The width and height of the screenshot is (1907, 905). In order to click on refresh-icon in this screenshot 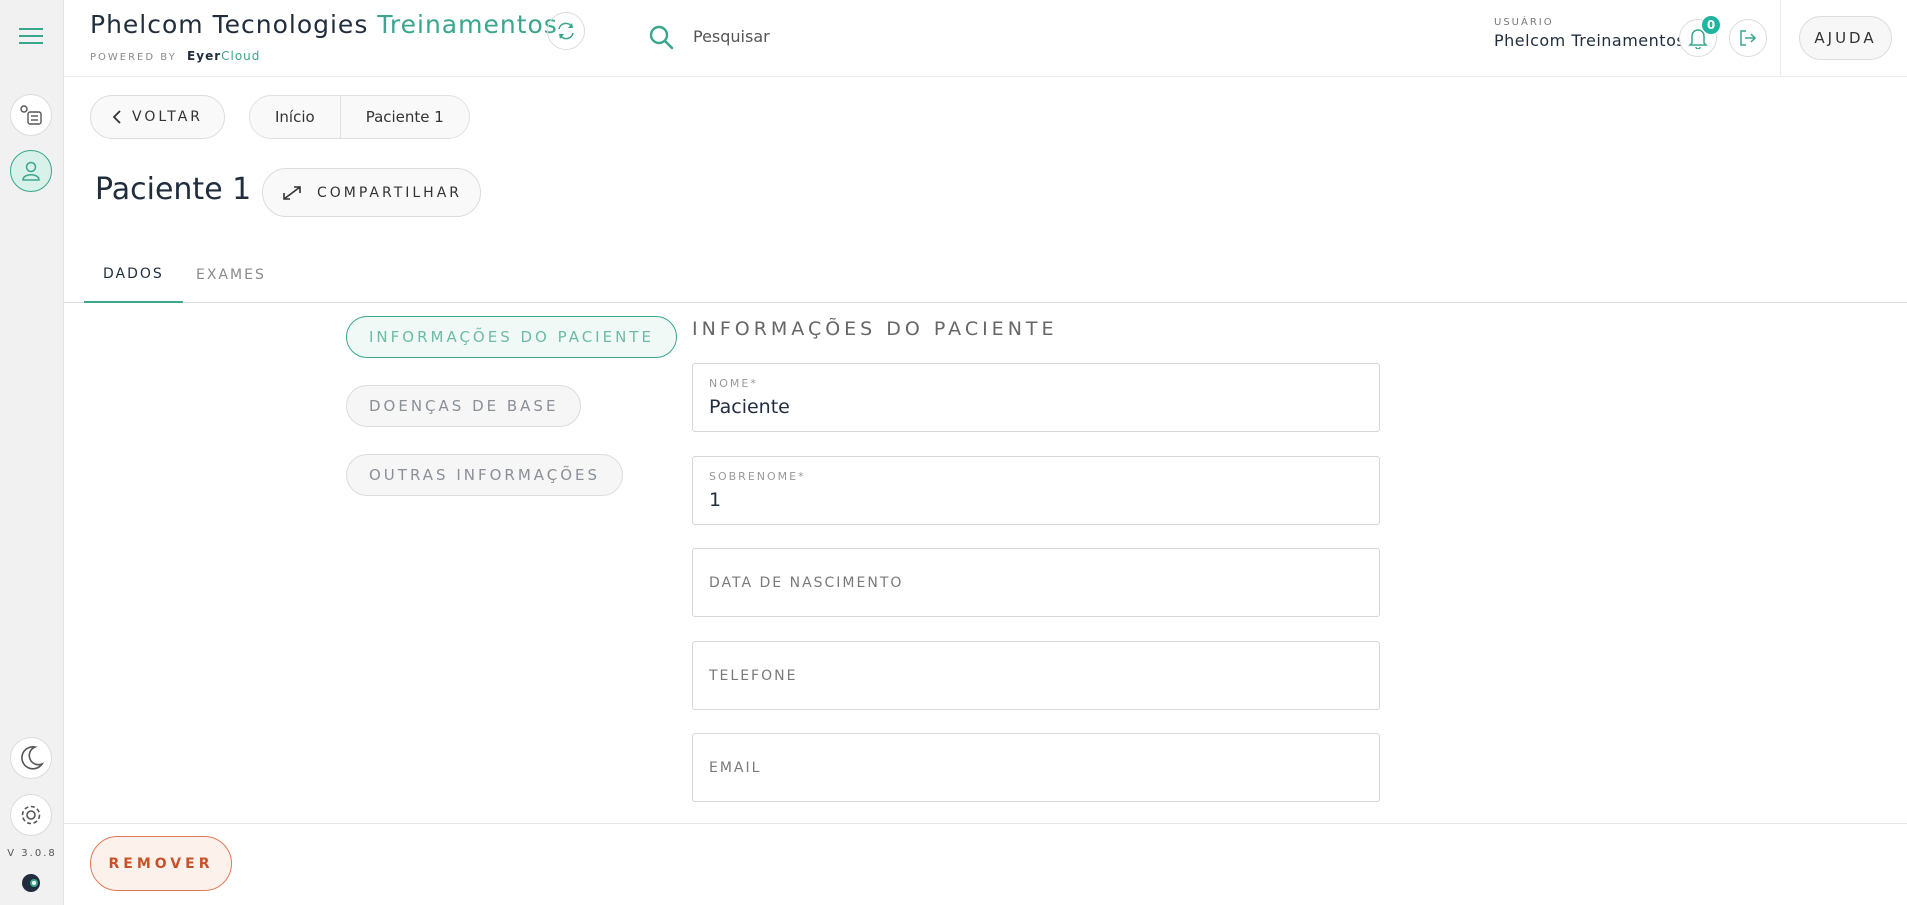, I will do `click(566, 31)`.